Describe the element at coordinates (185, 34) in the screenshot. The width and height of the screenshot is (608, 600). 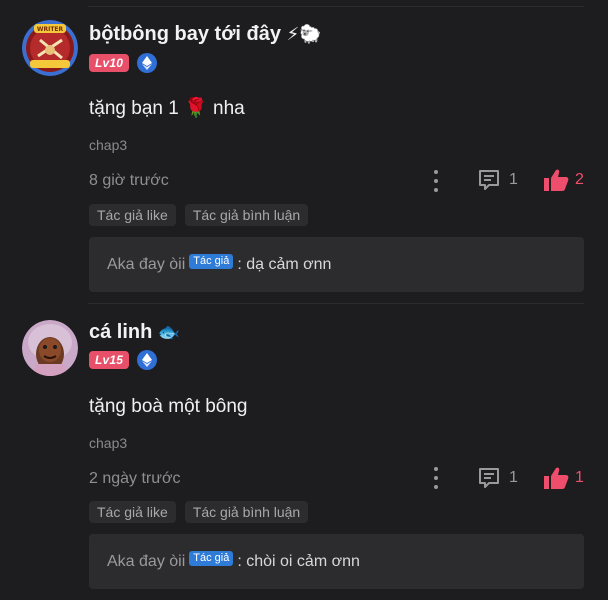
I see `username-text: bộtbông bay tới đây` at that location.